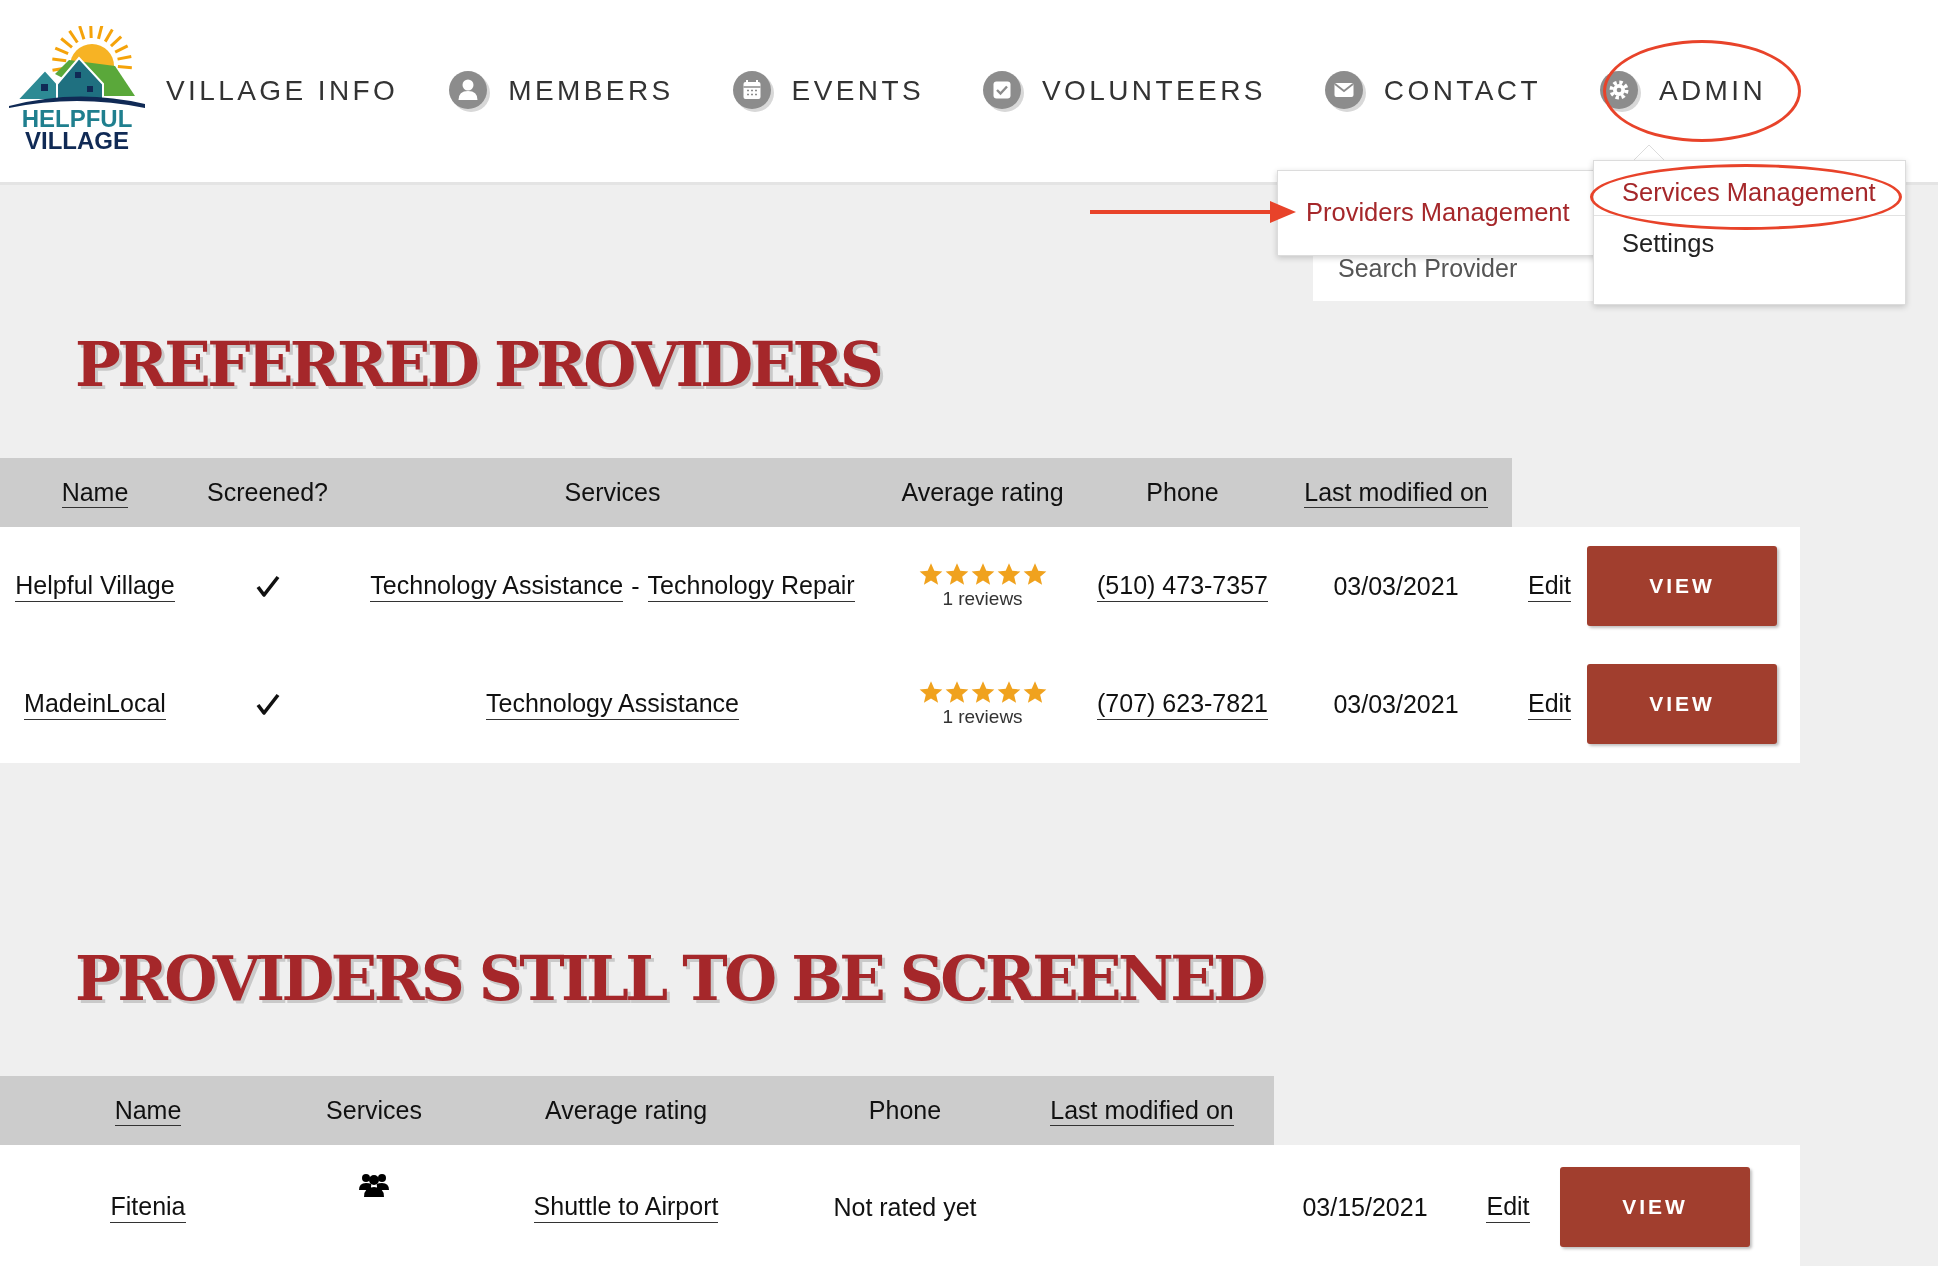 The width and height of the screenshot is (1938, 1266). What do you see at coordinates (267, 492) in the screenshot?
I see `column-header: Screened?` at bounding box center [267, 492].